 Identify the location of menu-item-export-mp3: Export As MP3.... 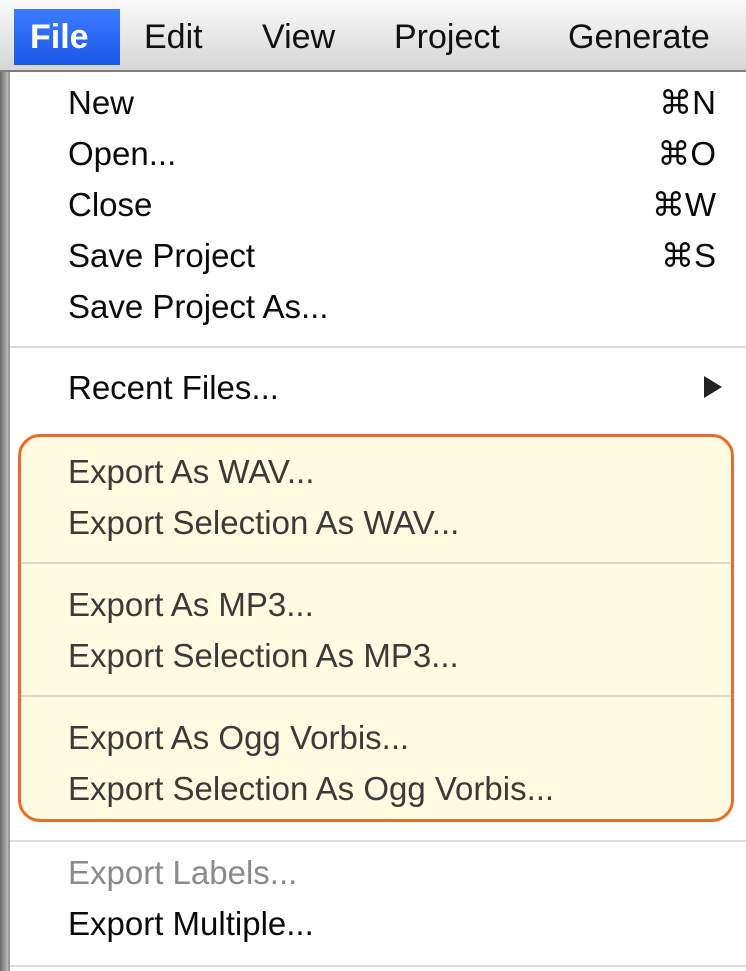
(191, 604).